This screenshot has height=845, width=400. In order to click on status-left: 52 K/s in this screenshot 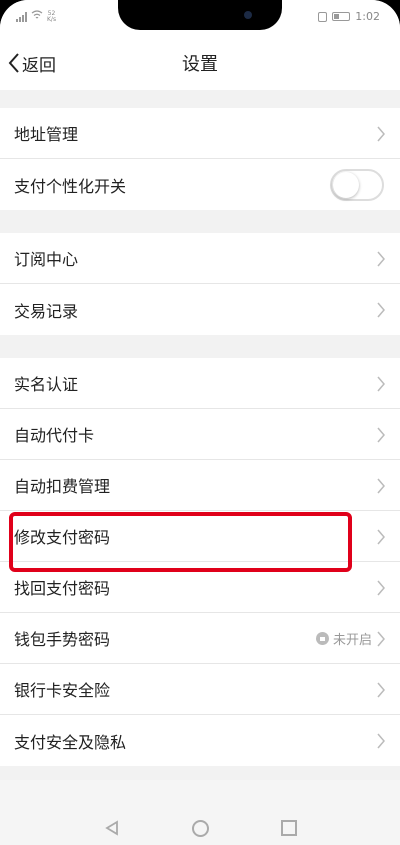, I will do `click(36, 16)`.